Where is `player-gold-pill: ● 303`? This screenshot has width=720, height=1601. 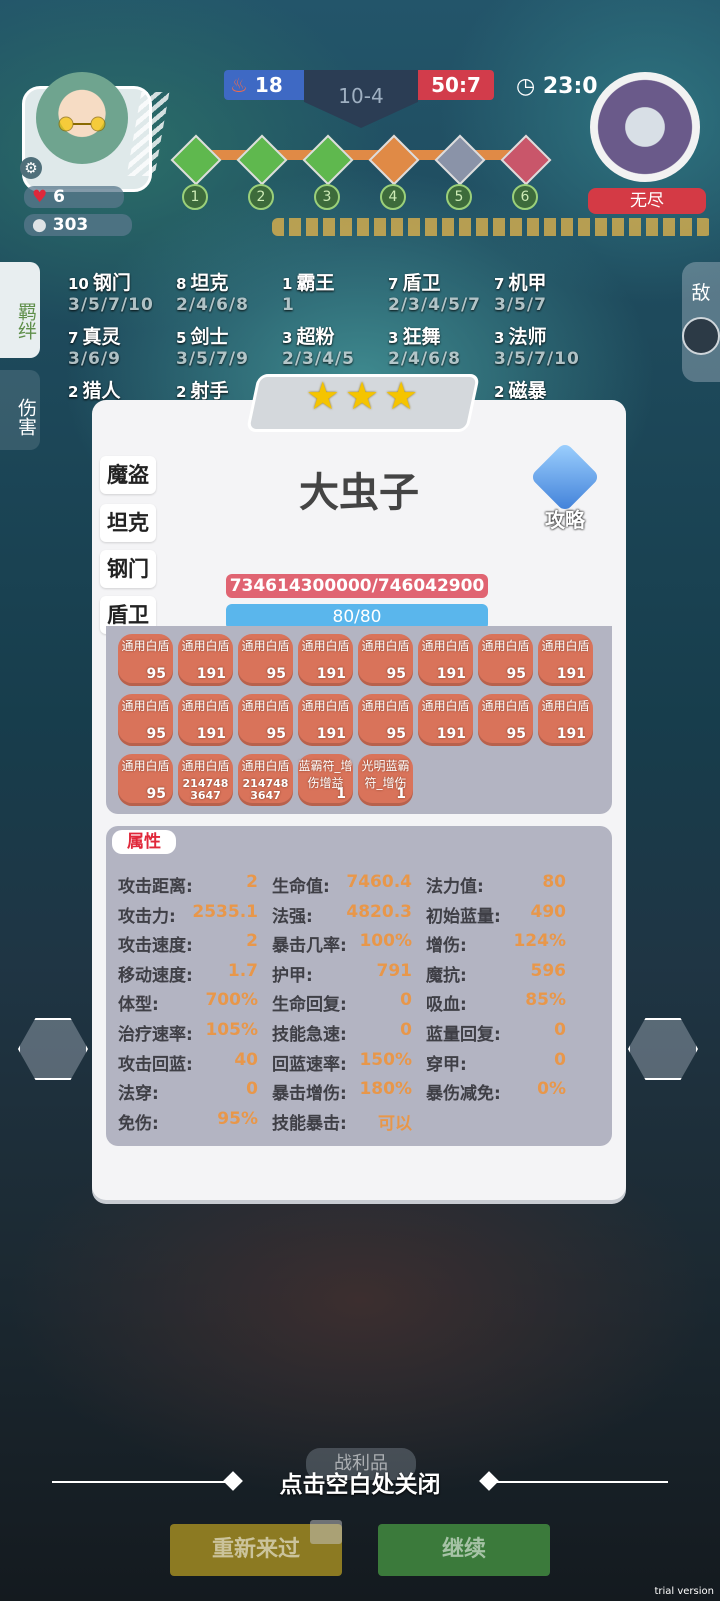 player-gold-pill: ● 303 is located at coordinates (78, 225).